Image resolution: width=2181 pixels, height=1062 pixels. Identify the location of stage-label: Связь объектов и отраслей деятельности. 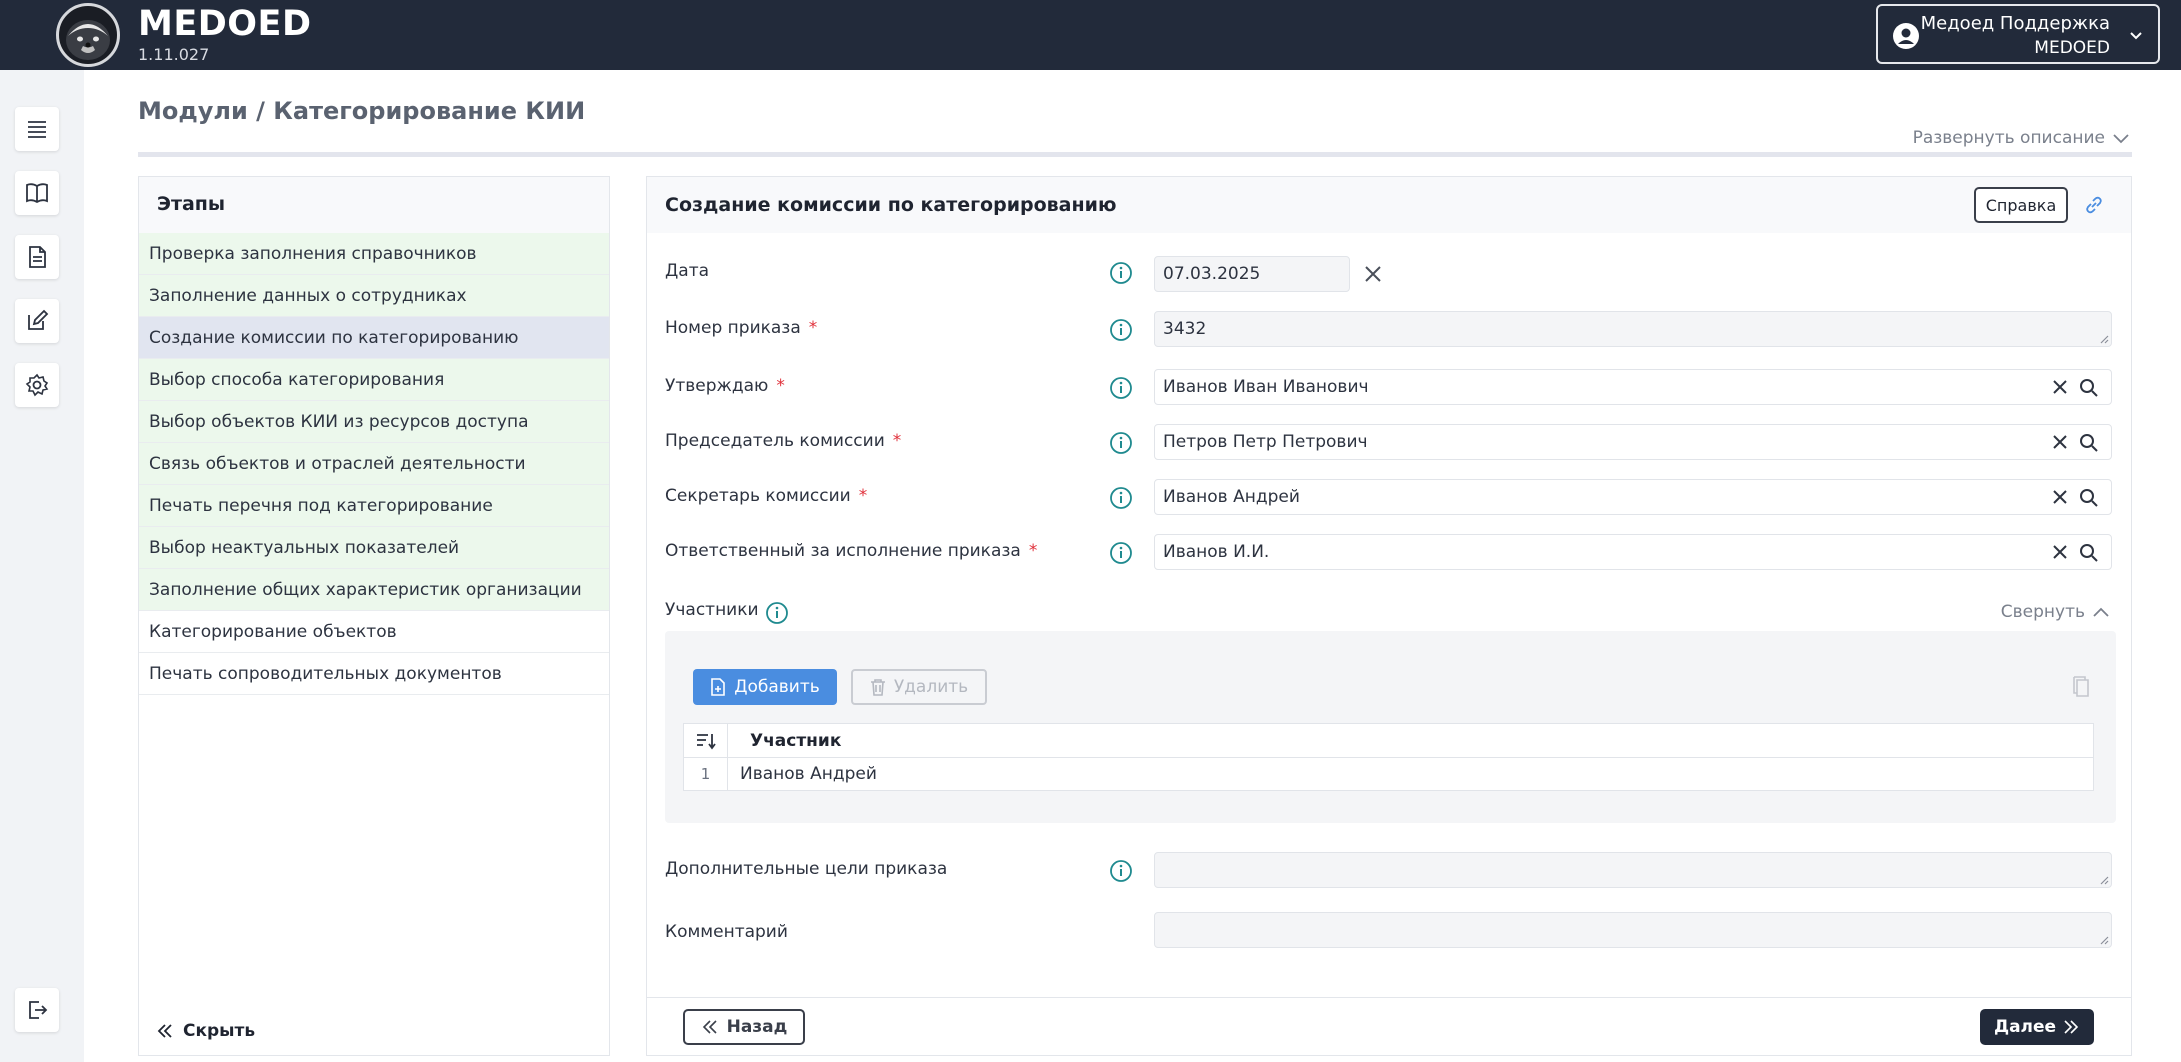
(337, 464).